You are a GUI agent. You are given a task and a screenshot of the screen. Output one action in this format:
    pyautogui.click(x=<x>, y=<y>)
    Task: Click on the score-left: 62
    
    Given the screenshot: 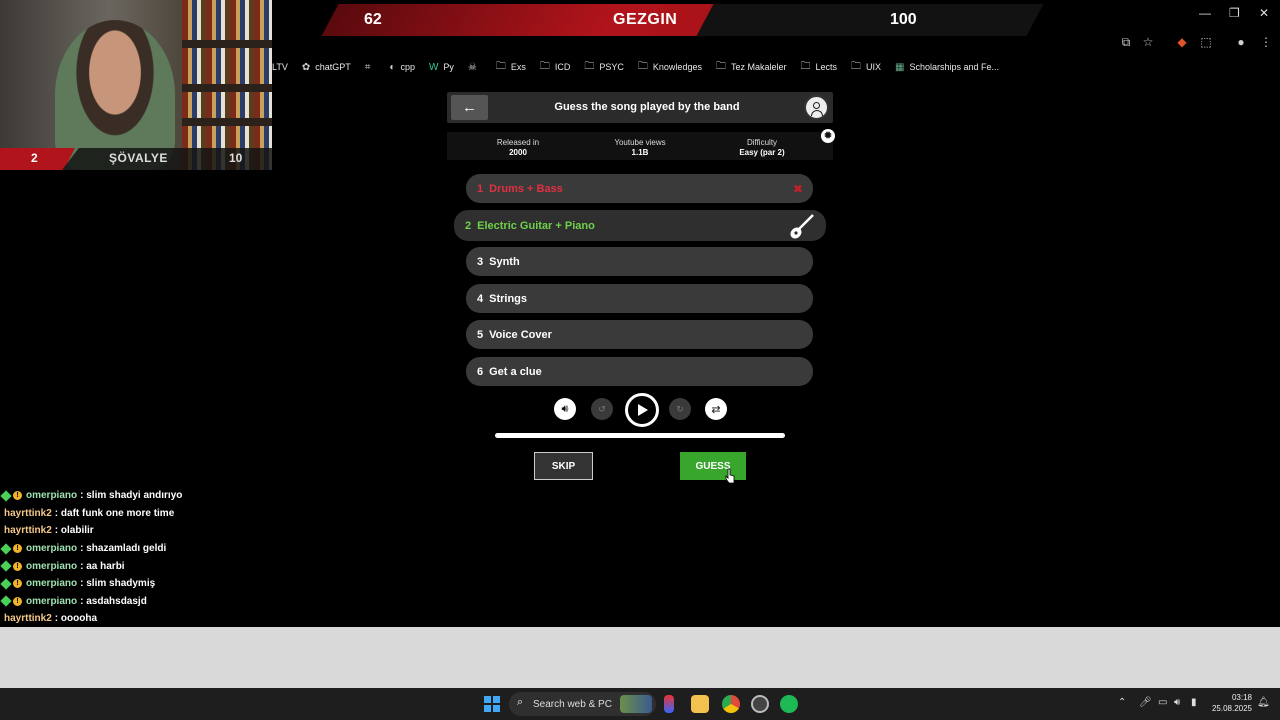 What is the action you would take?
    pyautogui.click(x=373, y=19)
    